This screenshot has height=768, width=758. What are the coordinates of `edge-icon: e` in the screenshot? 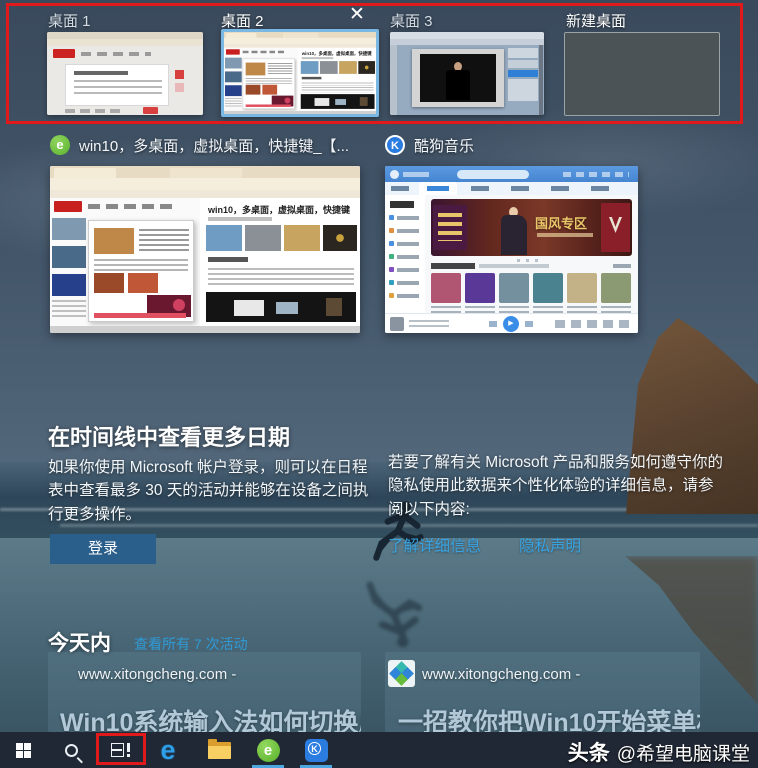 It's located at (168, 749).